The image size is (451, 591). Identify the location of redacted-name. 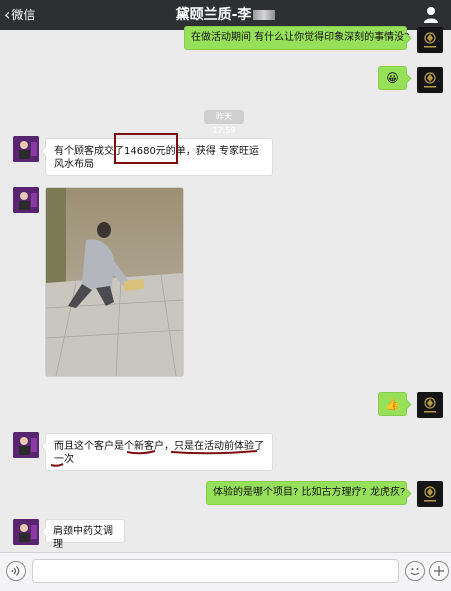
(264, 15).